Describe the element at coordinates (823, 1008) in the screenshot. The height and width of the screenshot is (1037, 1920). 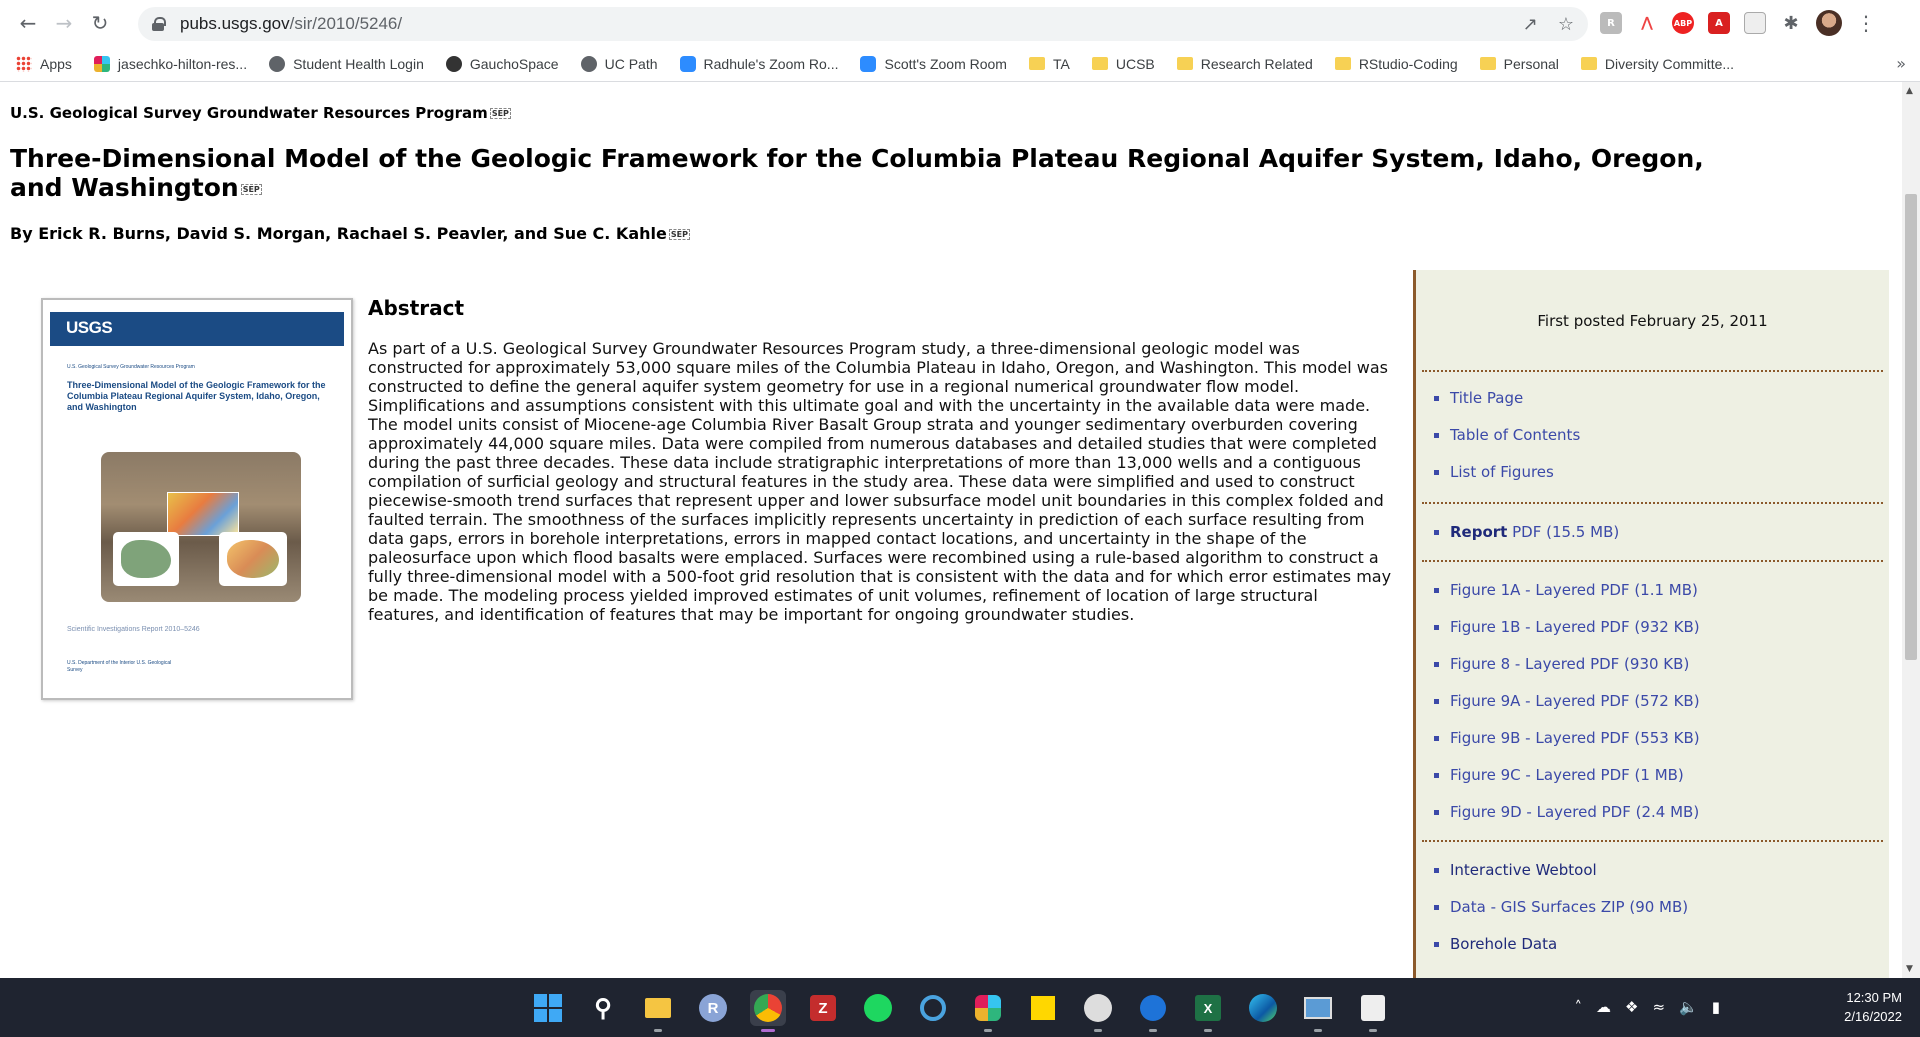
I see `zotero-icon: Z` at that location.